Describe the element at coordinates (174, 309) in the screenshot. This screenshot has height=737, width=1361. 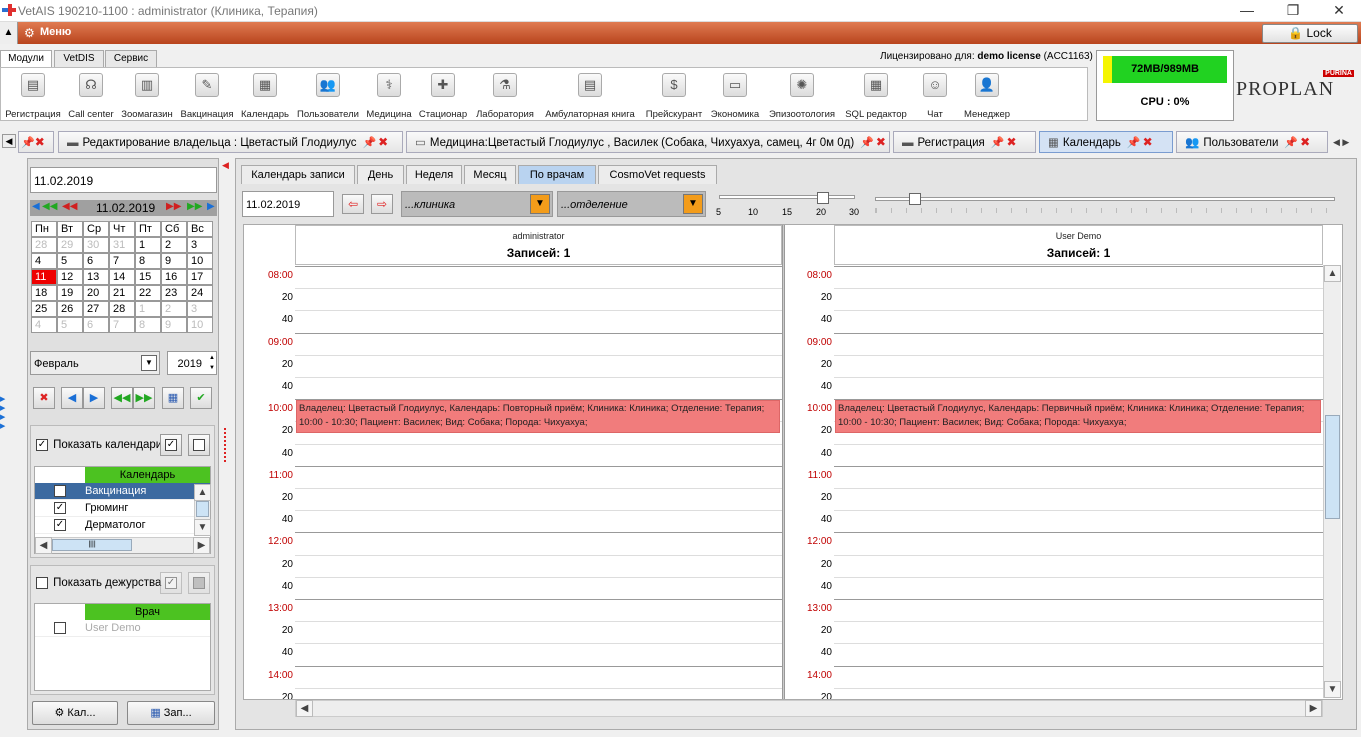
I see `calendar-day: 2` at that location.